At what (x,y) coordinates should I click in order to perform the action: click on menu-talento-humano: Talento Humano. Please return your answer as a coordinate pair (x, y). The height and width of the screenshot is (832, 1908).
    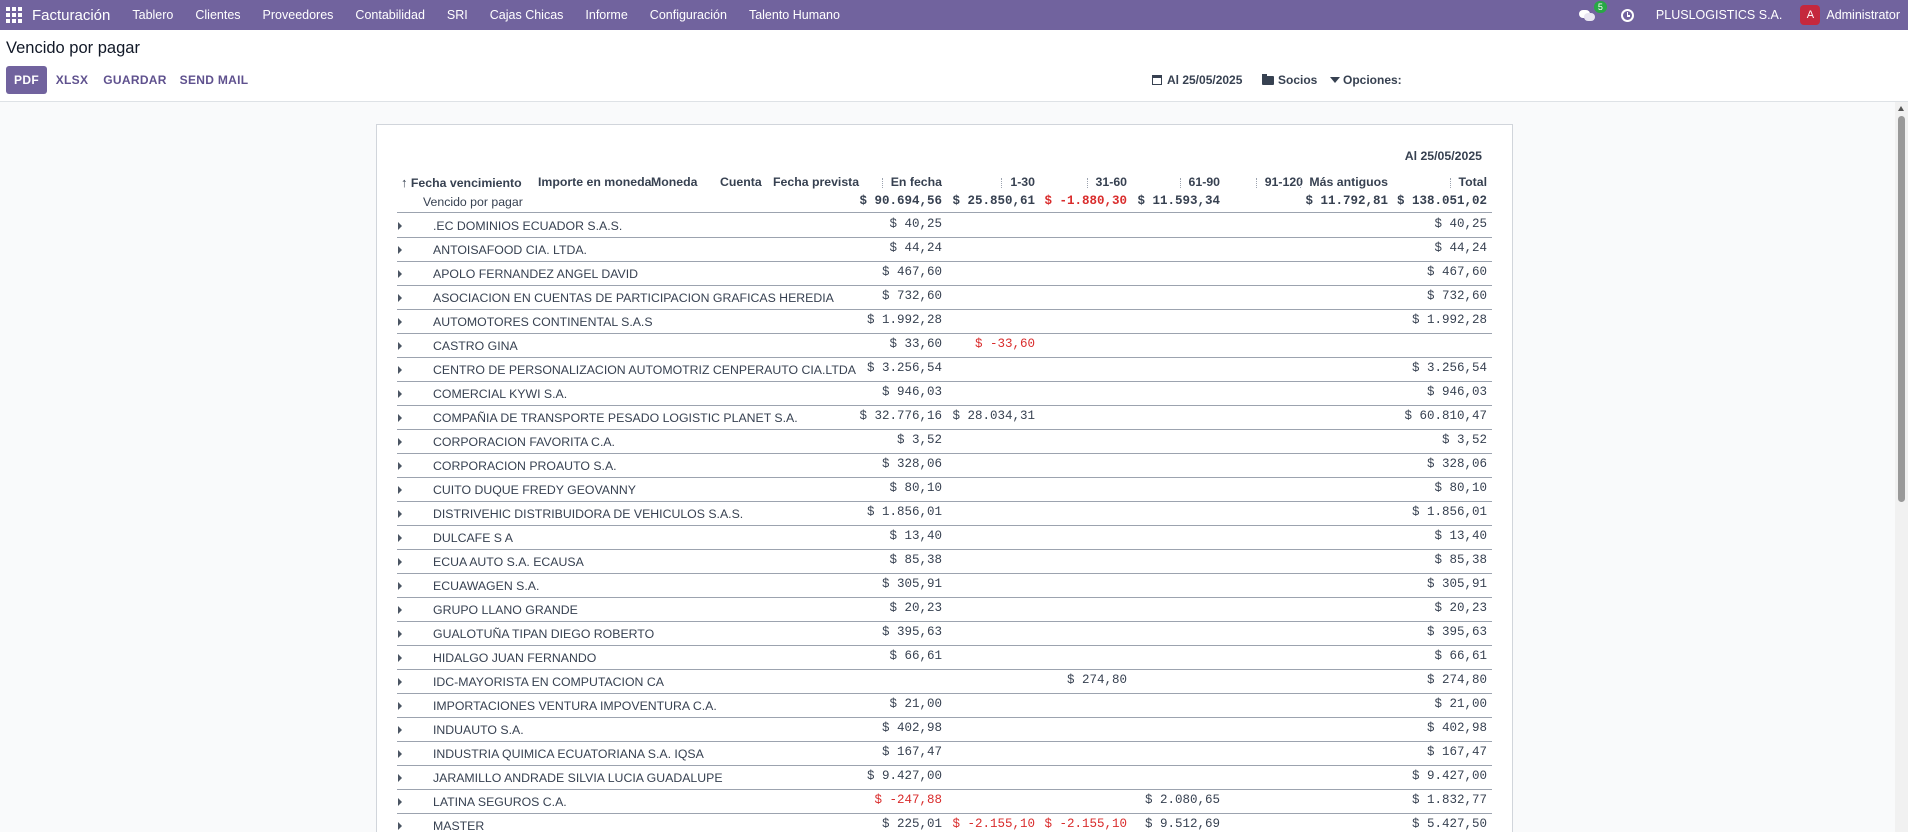
    Looking at the image, I should click on (794, 15).